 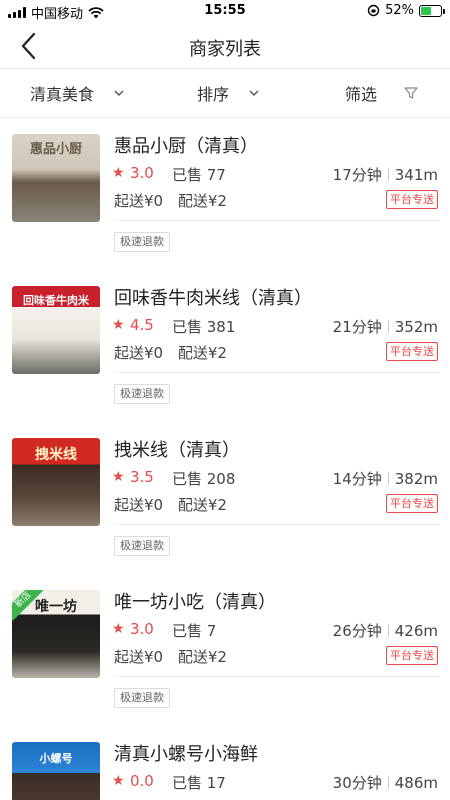 I want to click on status-right: 52%, so click(x=406, y=10).